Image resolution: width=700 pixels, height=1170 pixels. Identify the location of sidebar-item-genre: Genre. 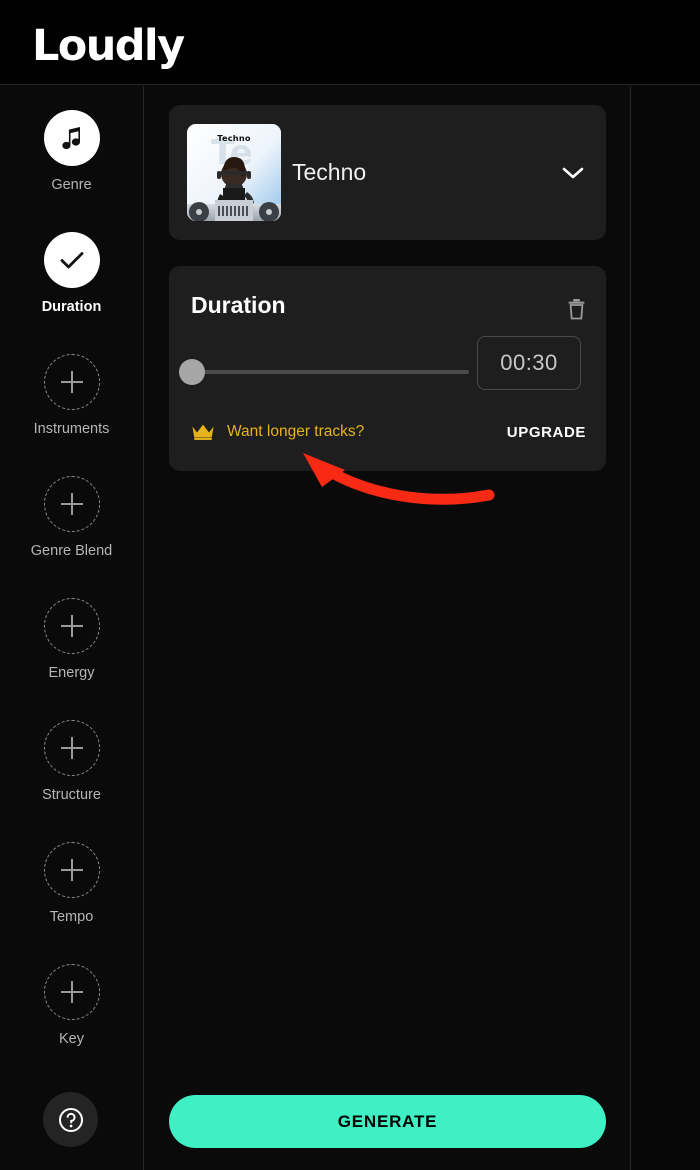
(71, 151).